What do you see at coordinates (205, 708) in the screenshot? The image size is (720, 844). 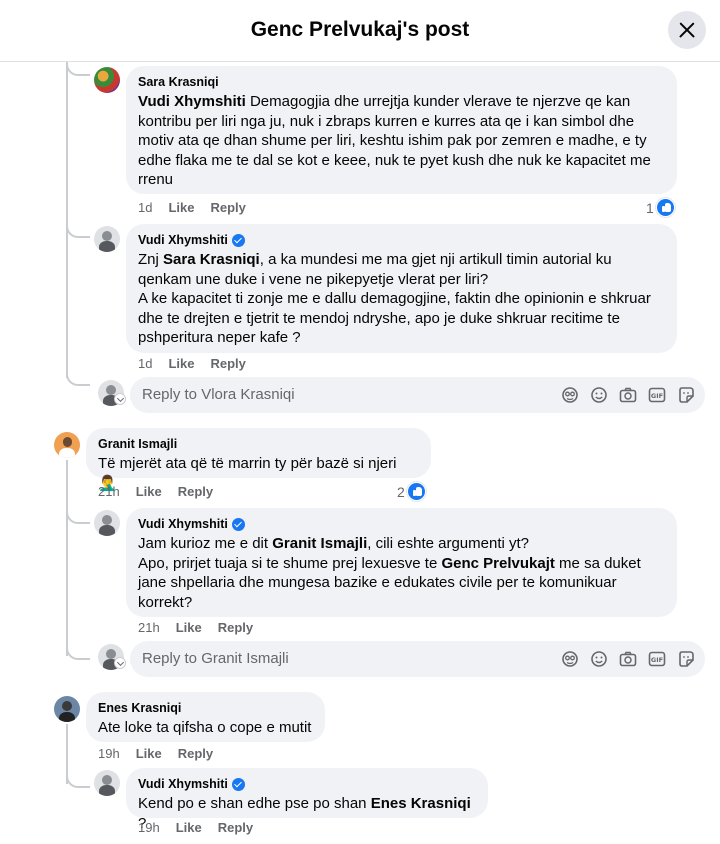 I see `comment-author: Enes Krasniqi` at bounding box center [205, 708].